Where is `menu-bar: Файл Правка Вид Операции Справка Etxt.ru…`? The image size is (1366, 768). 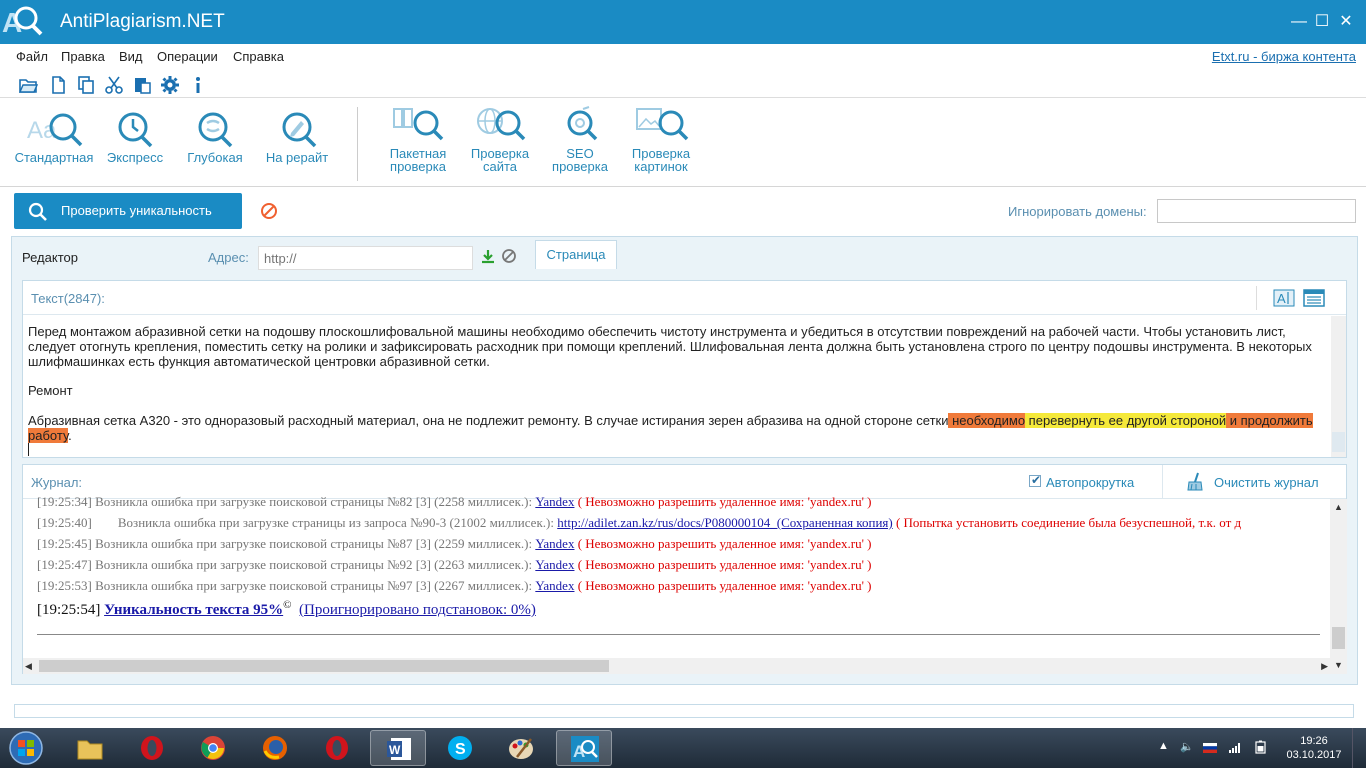
menu-bar: Файл Правка Вид Операции Справка Etxt.ru… is located at coordinates (683, 57).